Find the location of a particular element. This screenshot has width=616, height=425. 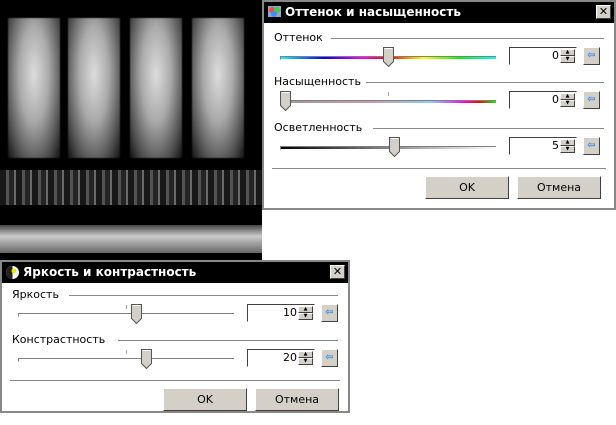

dialog-title: Оттенок и насыщенность is located at coordinates (373, 12).